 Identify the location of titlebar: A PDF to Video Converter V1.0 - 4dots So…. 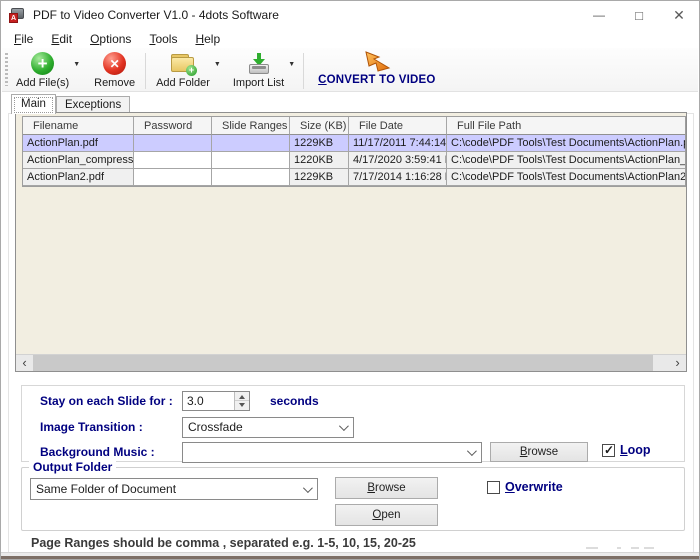
(350, 15).